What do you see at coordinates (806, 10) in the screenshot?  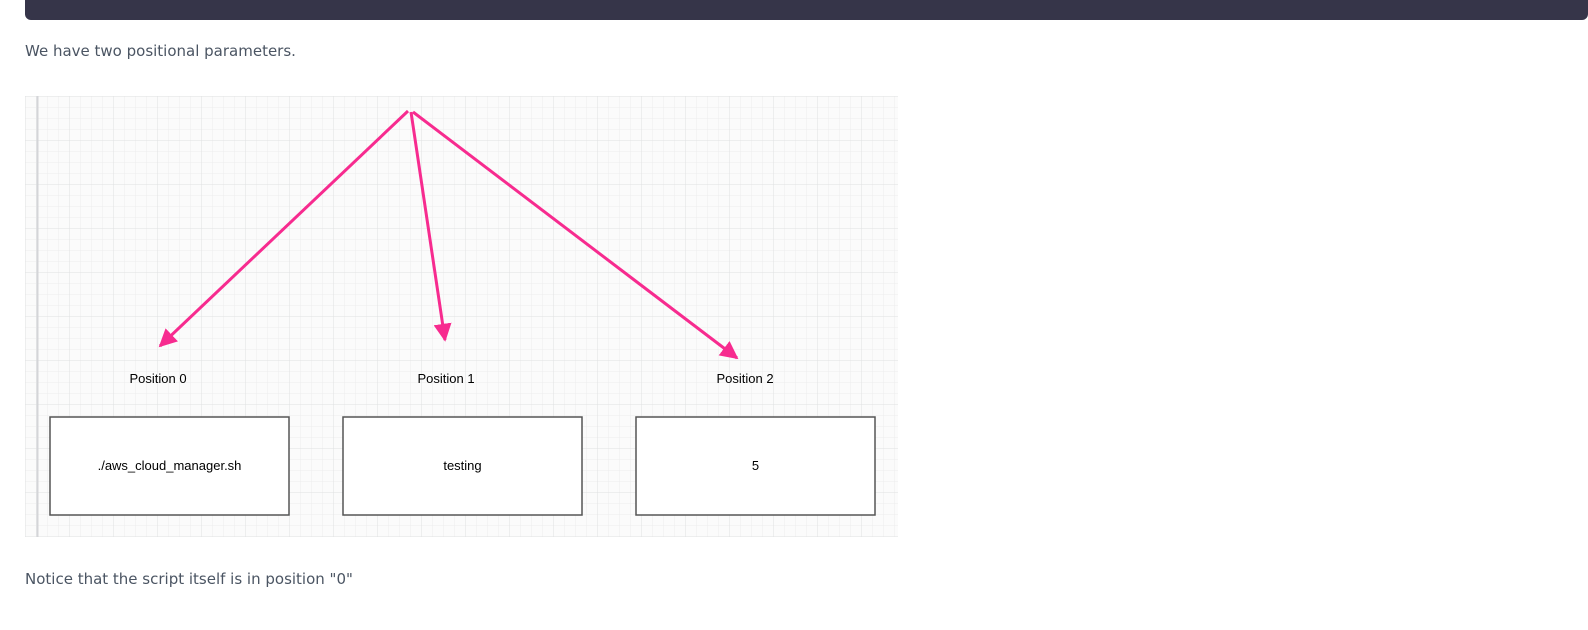 I see `header-bar` at bounding box center [806, 10].